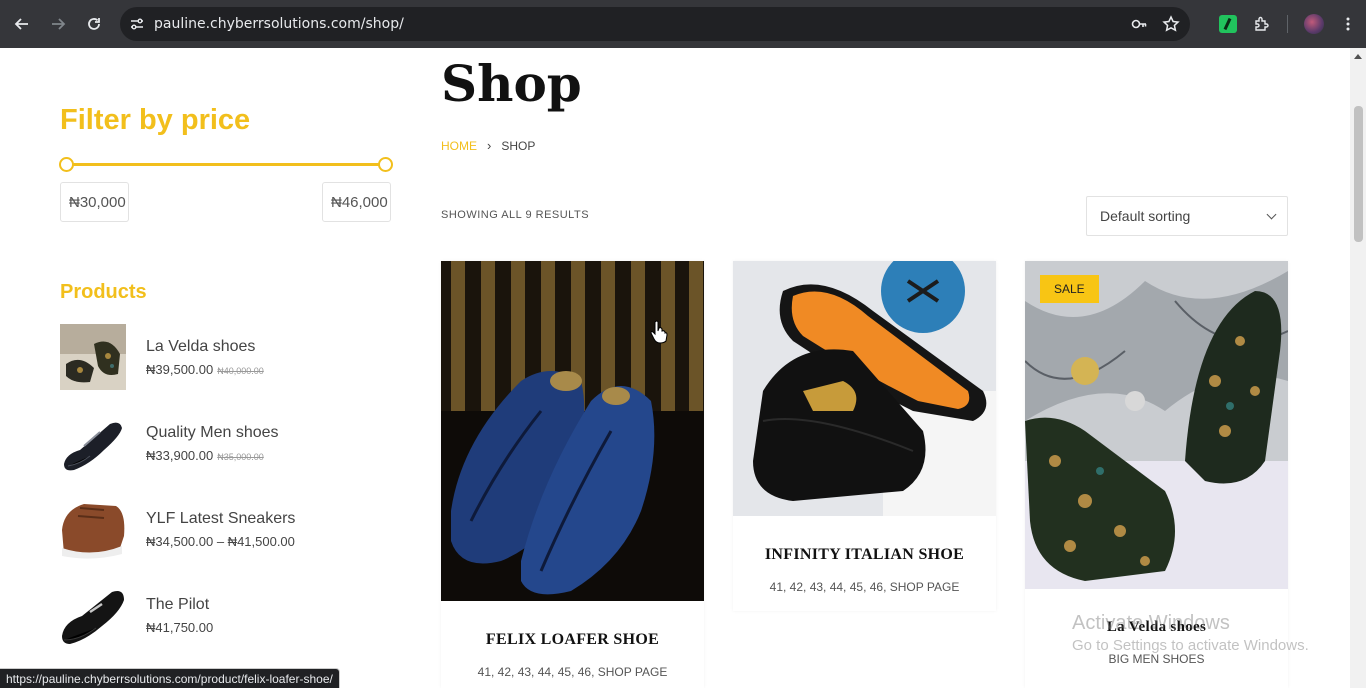 This screenshot has width=1366, height=688. I want to click on windows-watermark-title: Activate Windows, so click(1151, 623).